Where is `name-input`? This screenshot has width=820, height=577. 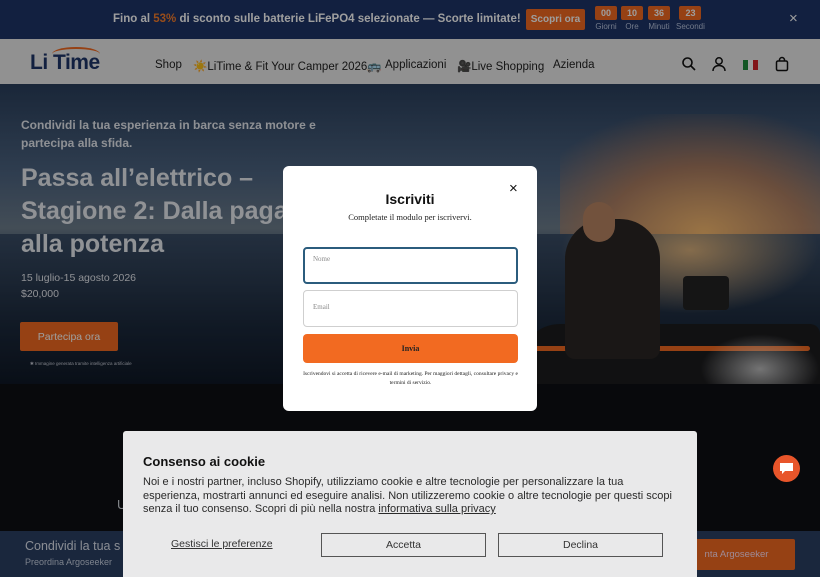
name-input is located at coordinates (410, 265).